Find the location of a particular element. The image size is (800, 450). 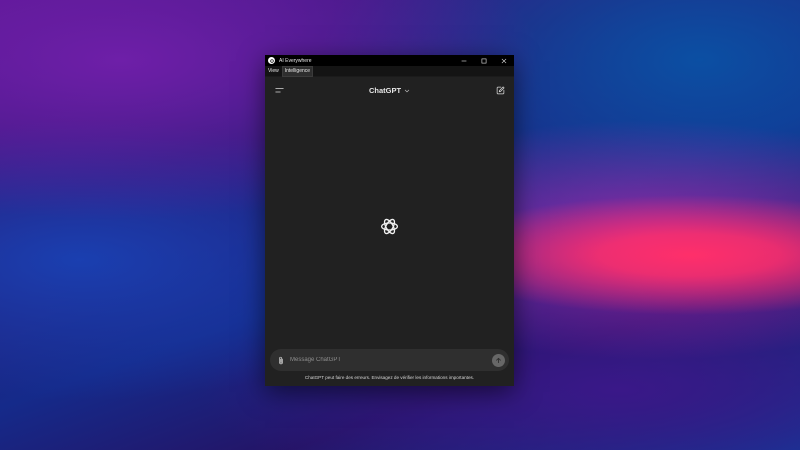

arrow-up-icon is located at coordinates (498, 360).